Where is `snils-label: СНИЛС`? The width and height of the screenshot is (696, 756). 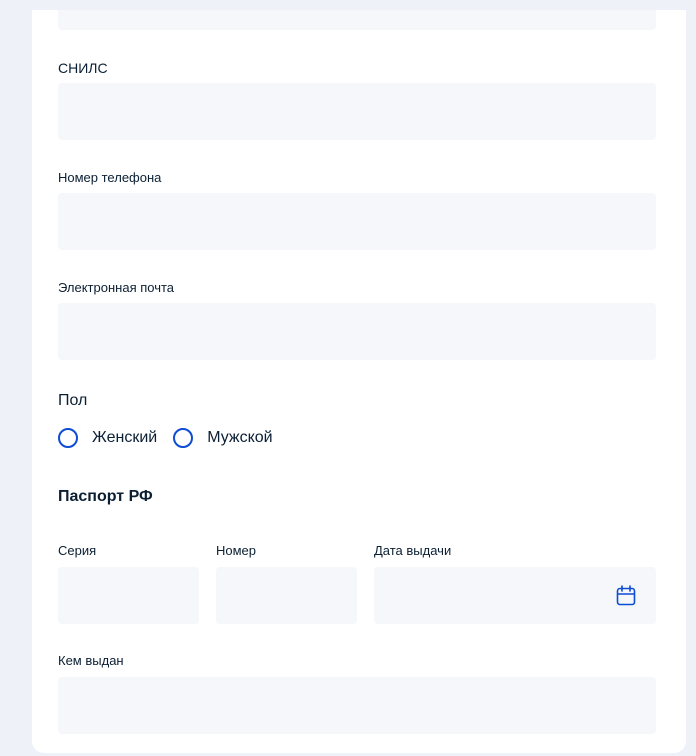
snils-label: СНИЛС is located at coordinates (83, 68).